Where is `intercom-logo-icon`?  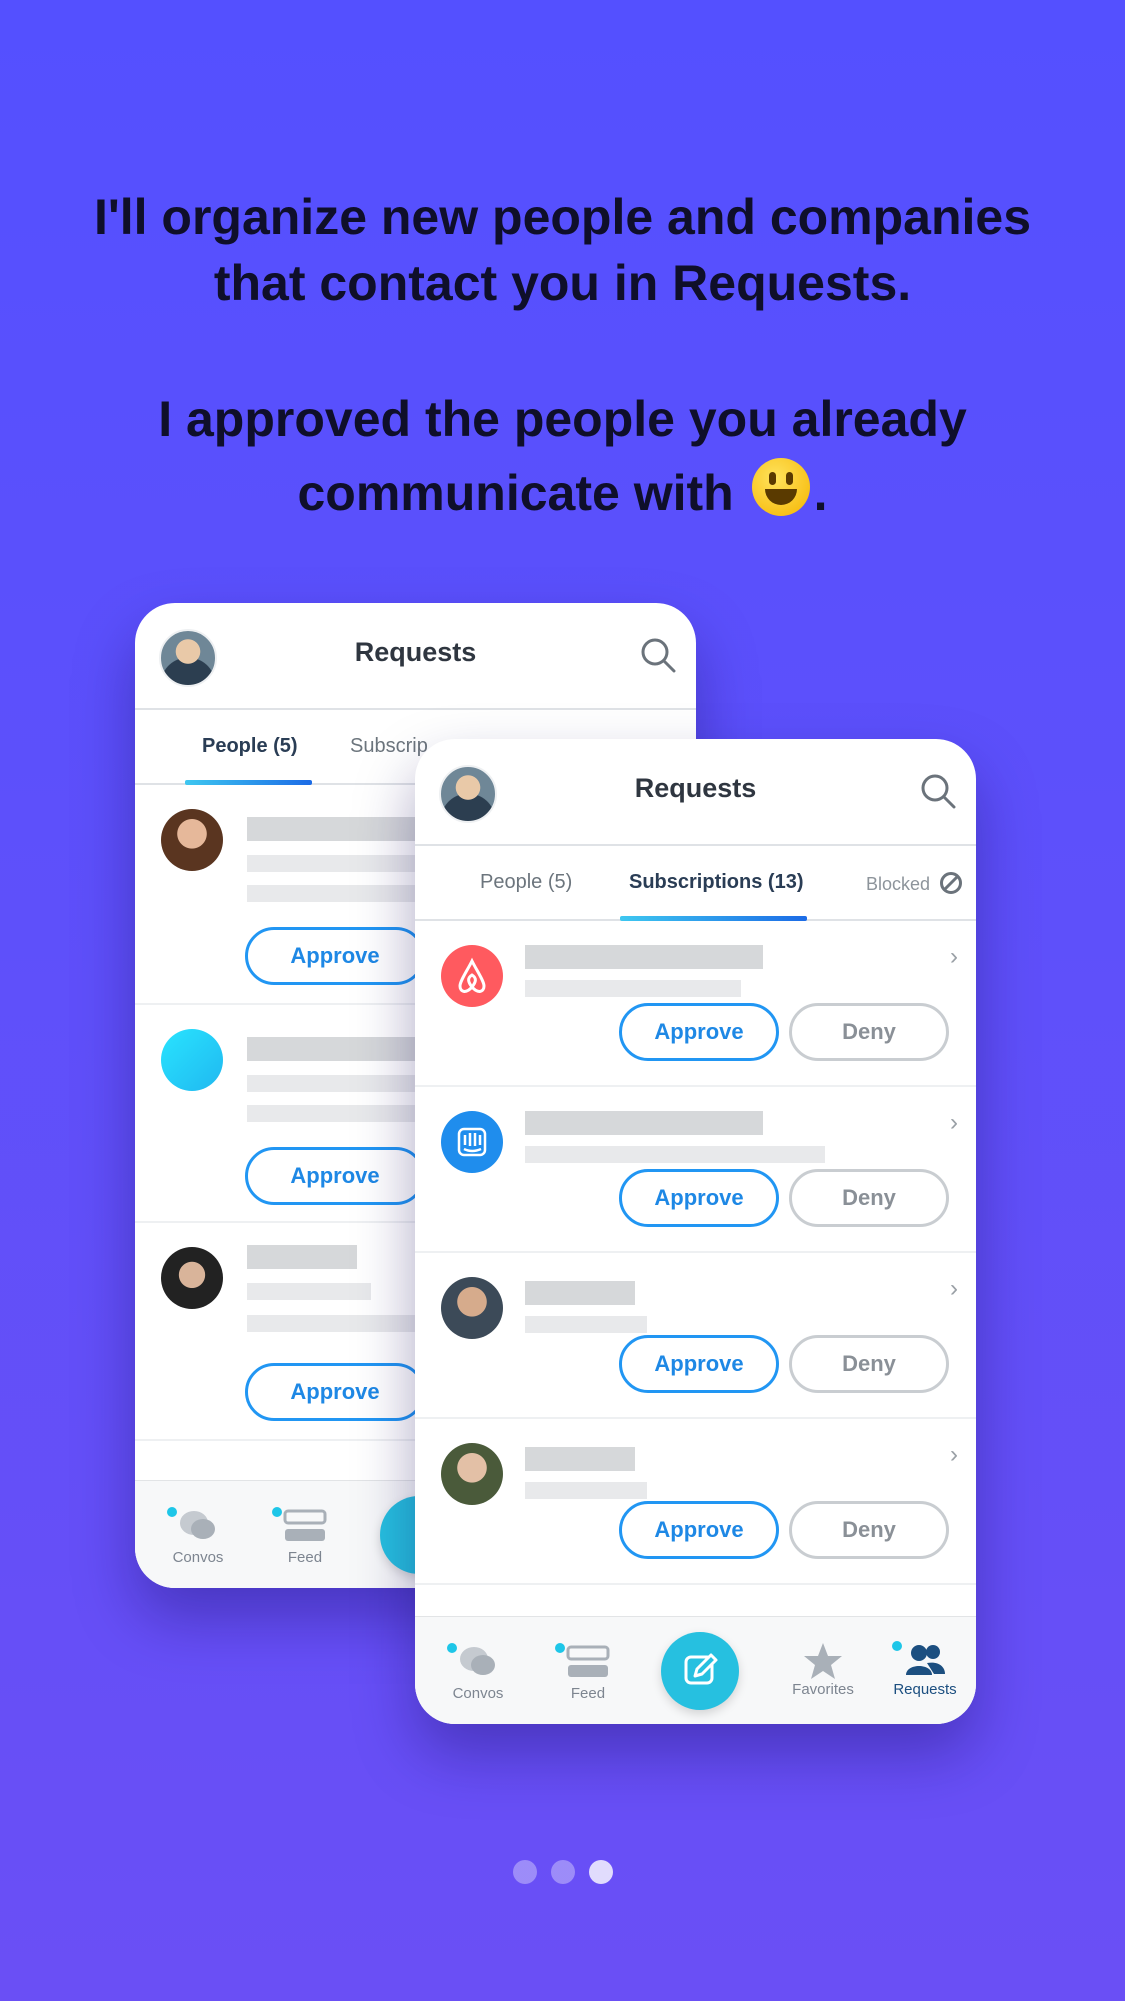
intercom-logo-icon is located at coordinates (472, 1142).